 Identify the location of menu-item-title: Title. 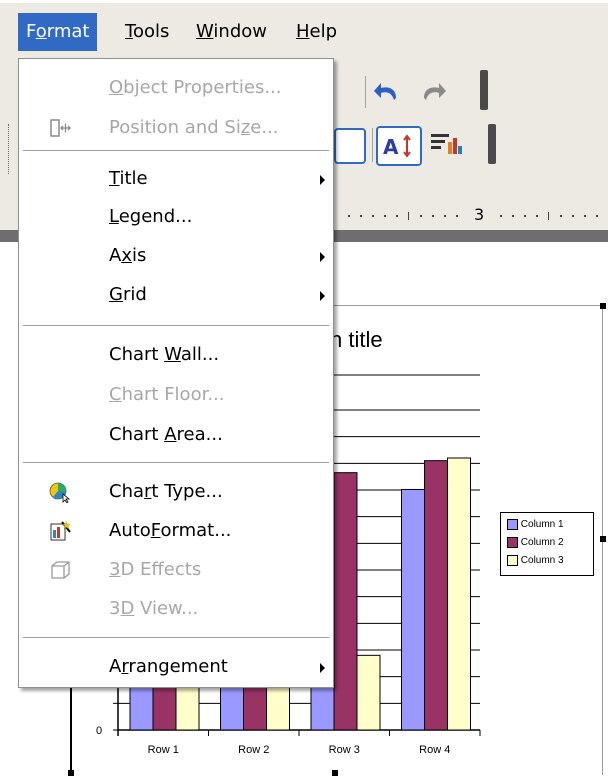
(176, 179).